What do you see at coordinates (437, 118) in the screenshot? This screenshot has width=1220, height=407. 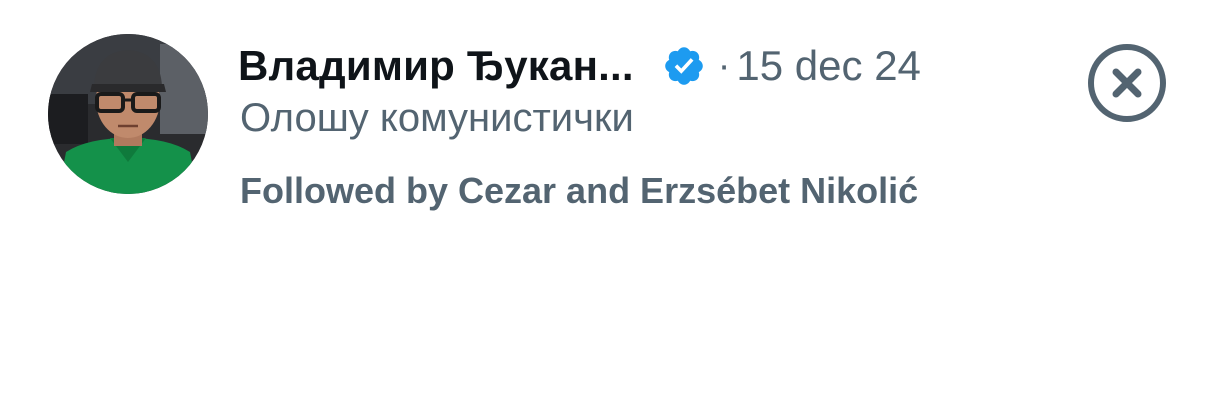 I see `bio-text: Олошу комунистички` at bounding box center [437, 118].